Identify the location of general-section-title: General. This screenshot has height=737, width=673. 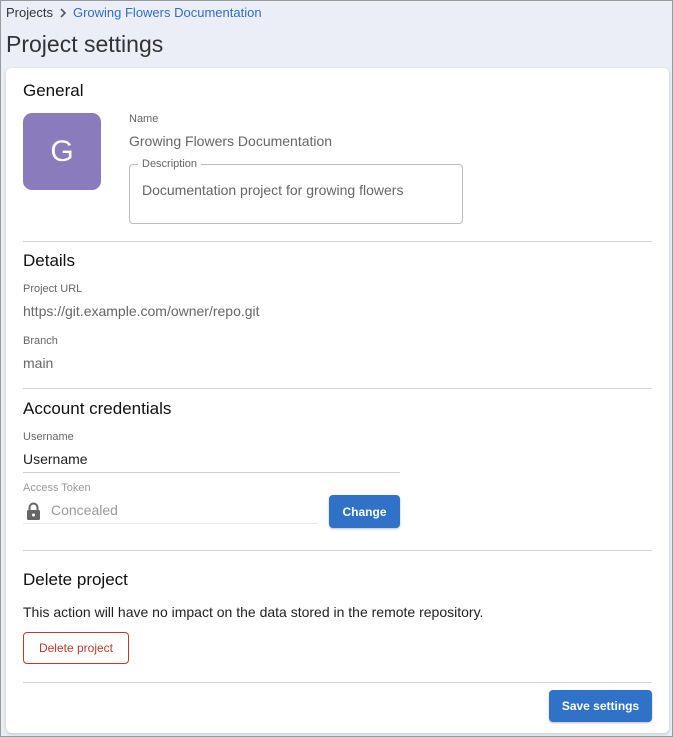
(53, 90).